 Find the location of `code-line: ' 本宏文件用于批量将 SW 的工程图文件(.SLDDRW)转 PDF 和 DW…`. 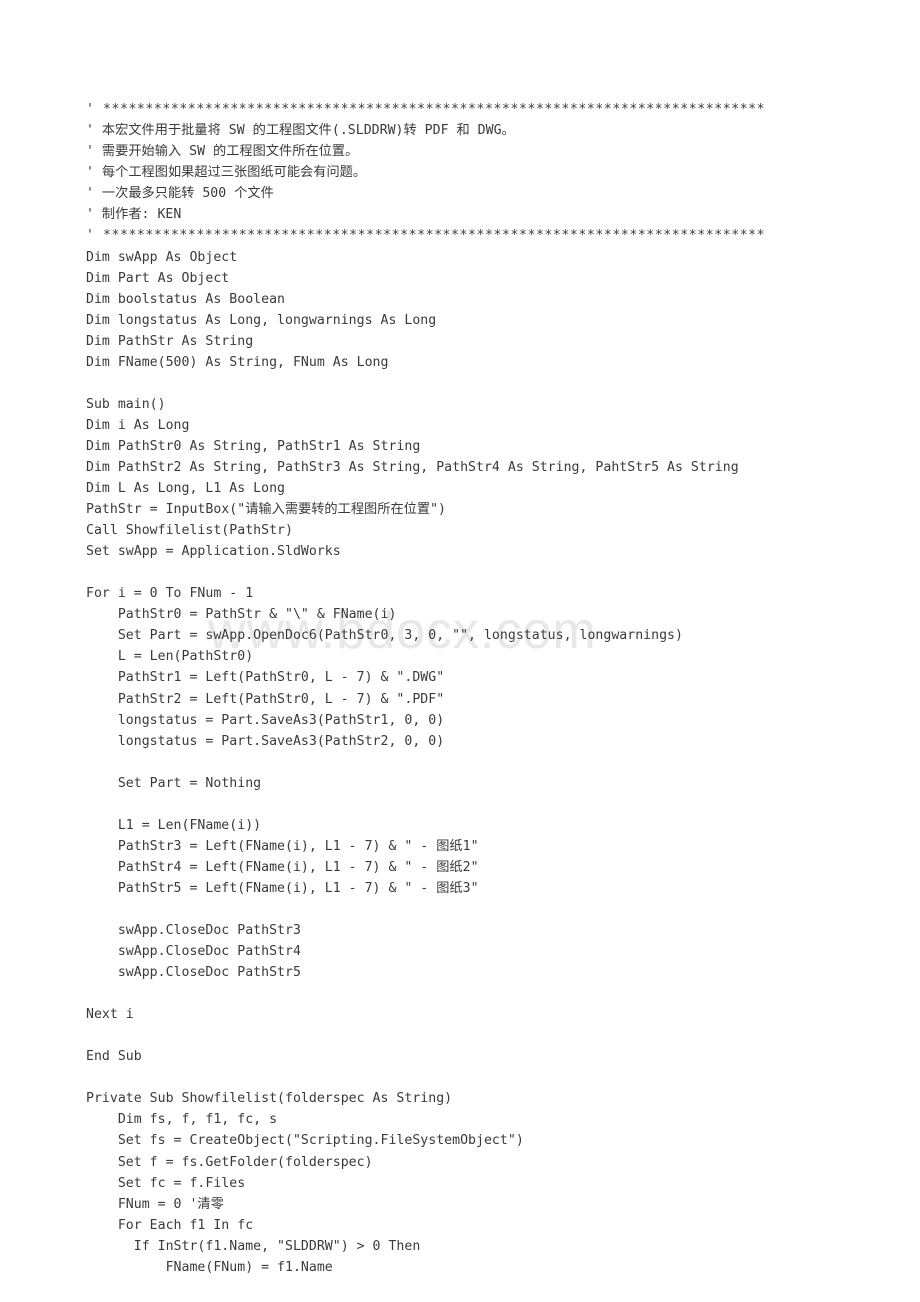

code-line: ' 本宏文件用于批量将 SW 的工程图文件(.SLDDRW)转 PDF 和 DW… is located at coordinates (300, 131).